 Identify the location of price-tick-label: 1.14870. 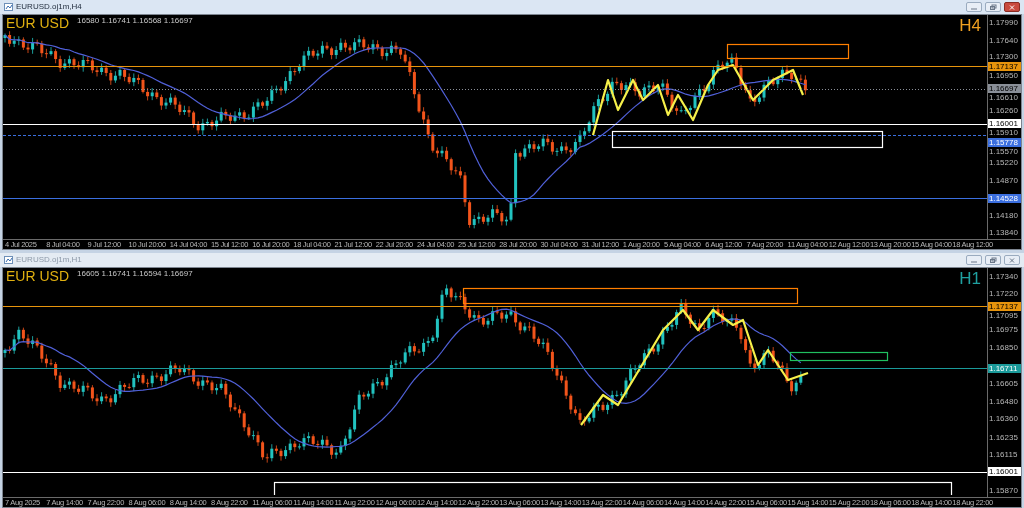
(1003, 180).